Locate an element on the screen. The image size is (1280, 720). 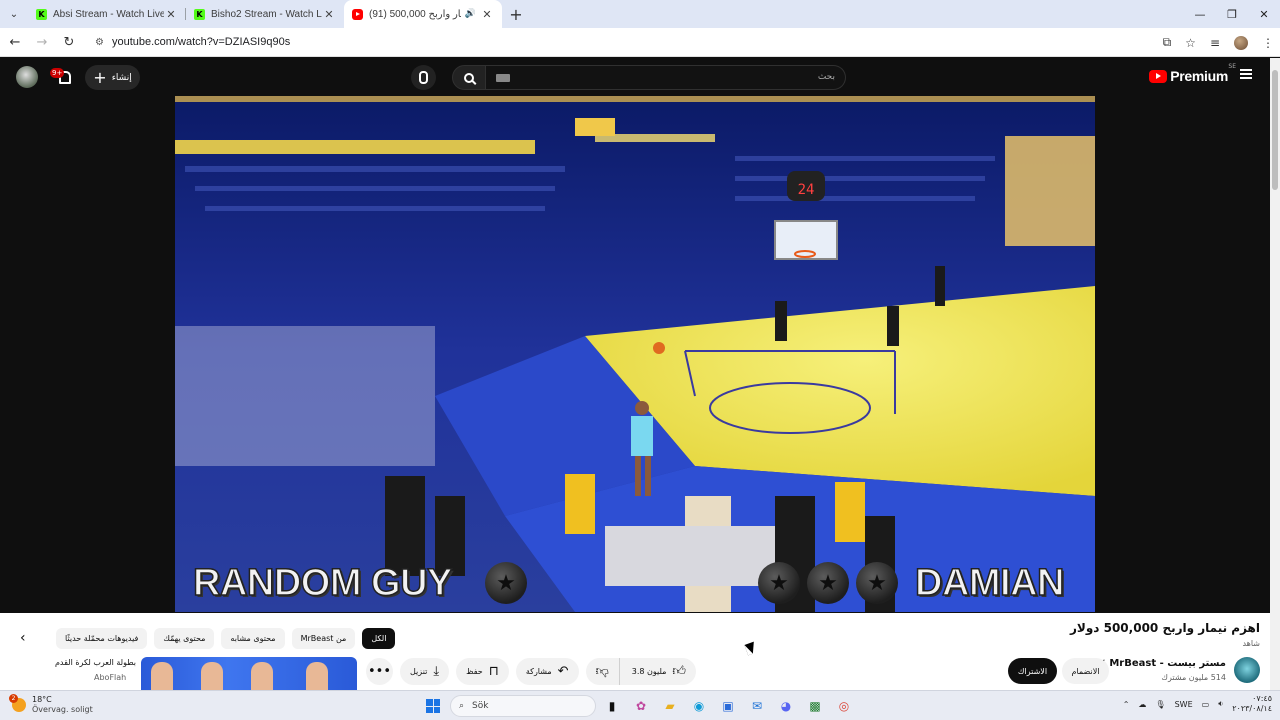
scroll-thumb is located at coordinates (1275, 130).